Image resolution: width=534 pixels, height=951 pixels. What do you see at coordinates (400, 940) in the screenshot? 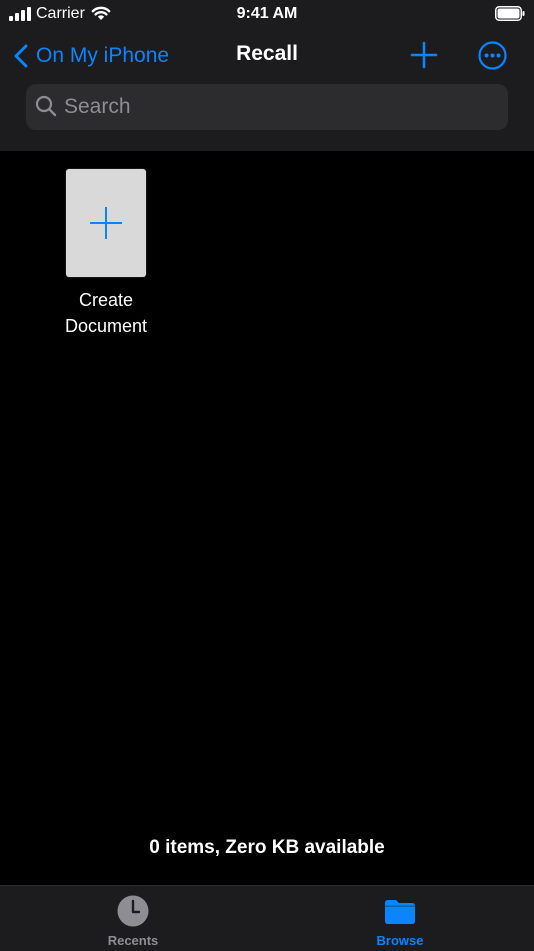
I see `tab-browse-label: Browse` at bounding box center [400, 940].